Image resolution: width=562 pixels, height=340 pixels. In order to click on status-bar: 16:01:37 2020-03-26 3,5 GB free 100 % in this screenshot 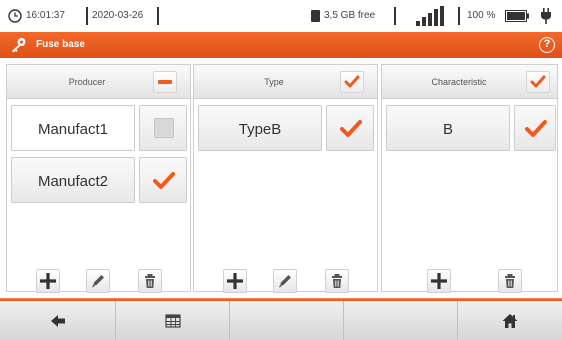, I will do `click(281, 16)`.